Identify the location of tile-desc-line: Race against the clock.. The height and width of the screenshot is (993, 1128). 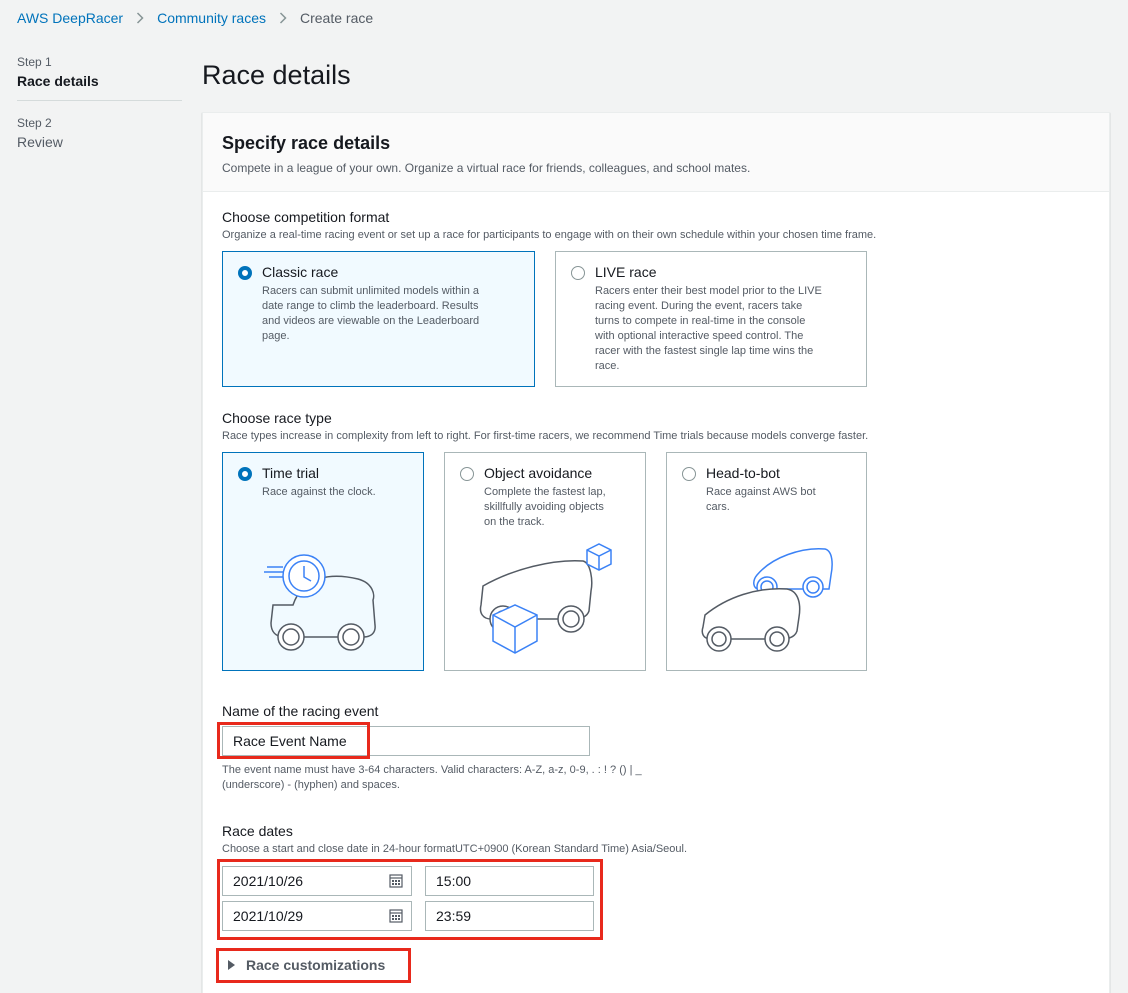
(319, 492).